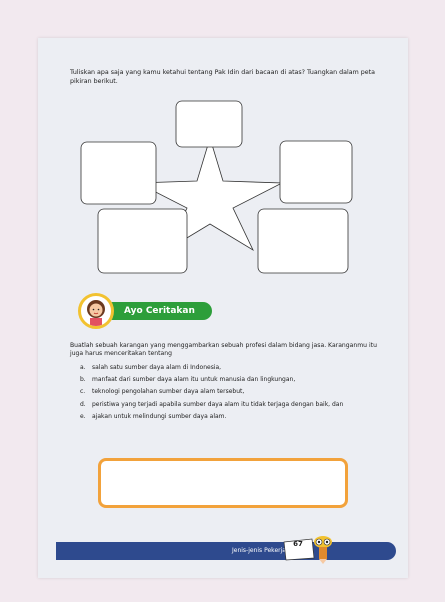 The image size is (445, 602). Describe the element at coordinates (83, 392) in the screenshot. I see `list-marker: c.` at that location.